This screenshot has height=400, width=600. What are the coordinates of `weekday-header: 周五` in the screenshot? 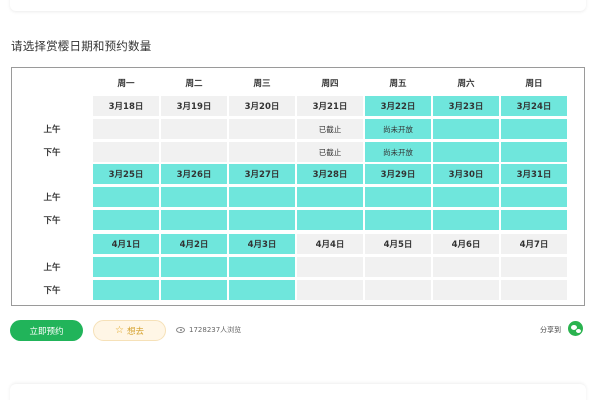 It's located at (398, 84).